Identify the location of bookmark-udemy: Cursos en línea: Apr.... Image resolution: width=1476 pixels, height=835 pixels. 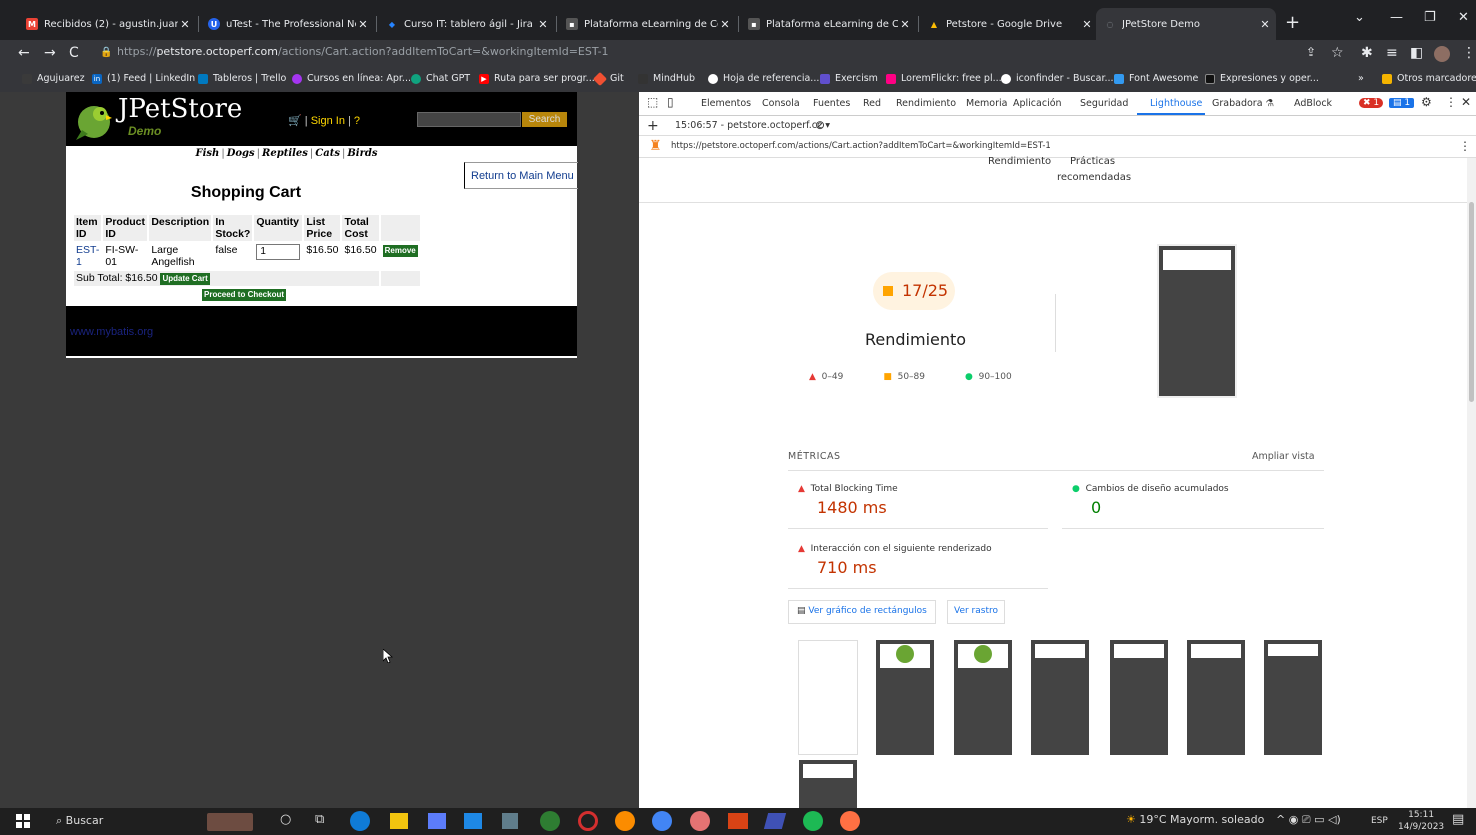
(351, 78).